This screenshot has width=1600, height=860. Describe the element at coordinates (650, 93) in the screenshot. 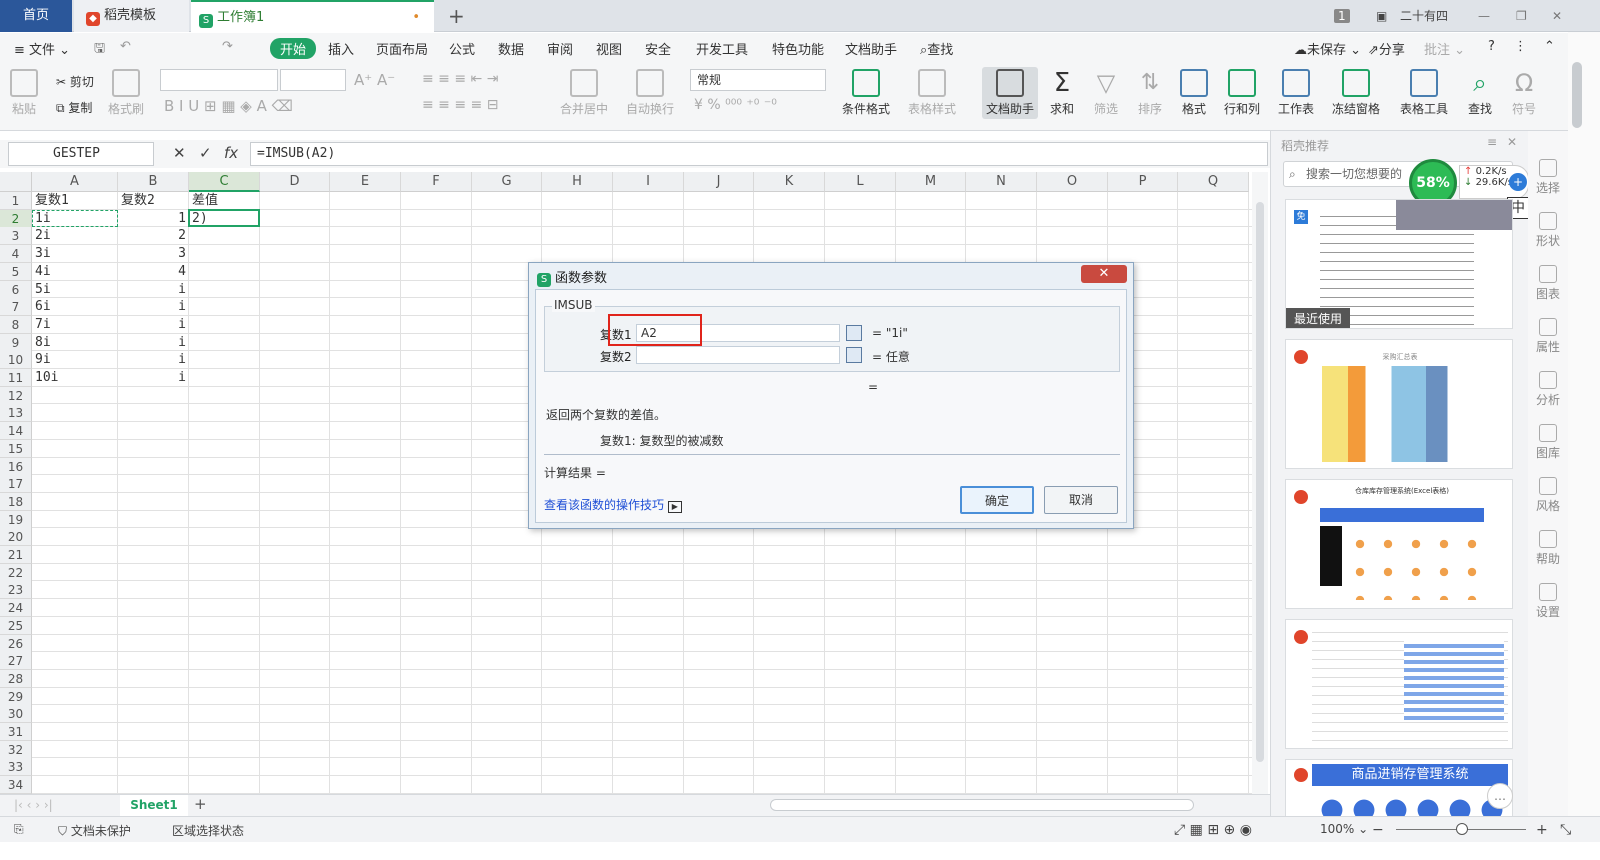

I see `wrap-text-button: 自动换行` at that location.